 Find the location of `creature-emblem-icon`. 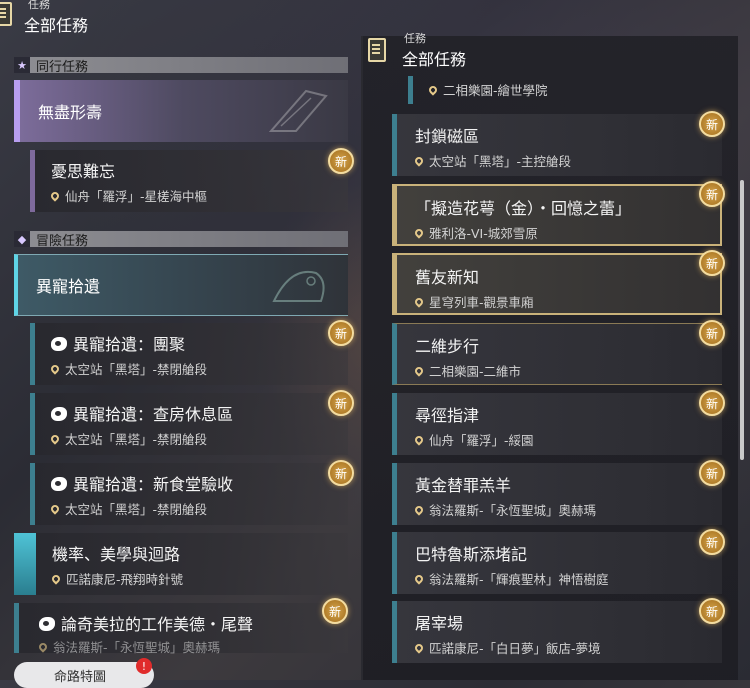

creature-emblem-icon is located at coordinates (298, 286).